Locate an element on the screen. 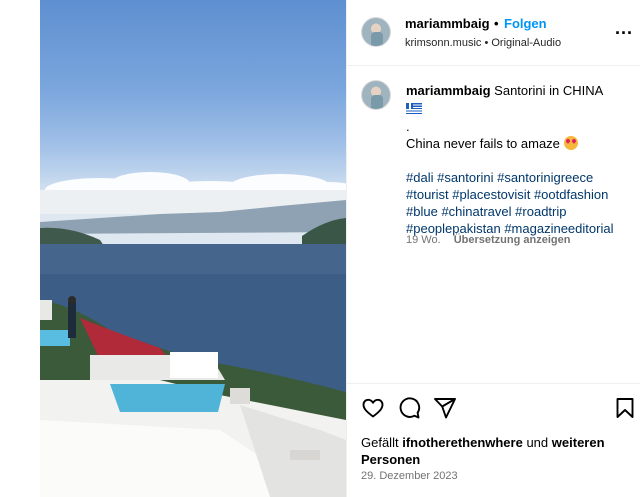 Image resolution: width=640 pixels, height=497 pixels. author-username: mariammbaig is located at coordinates (447, 23).